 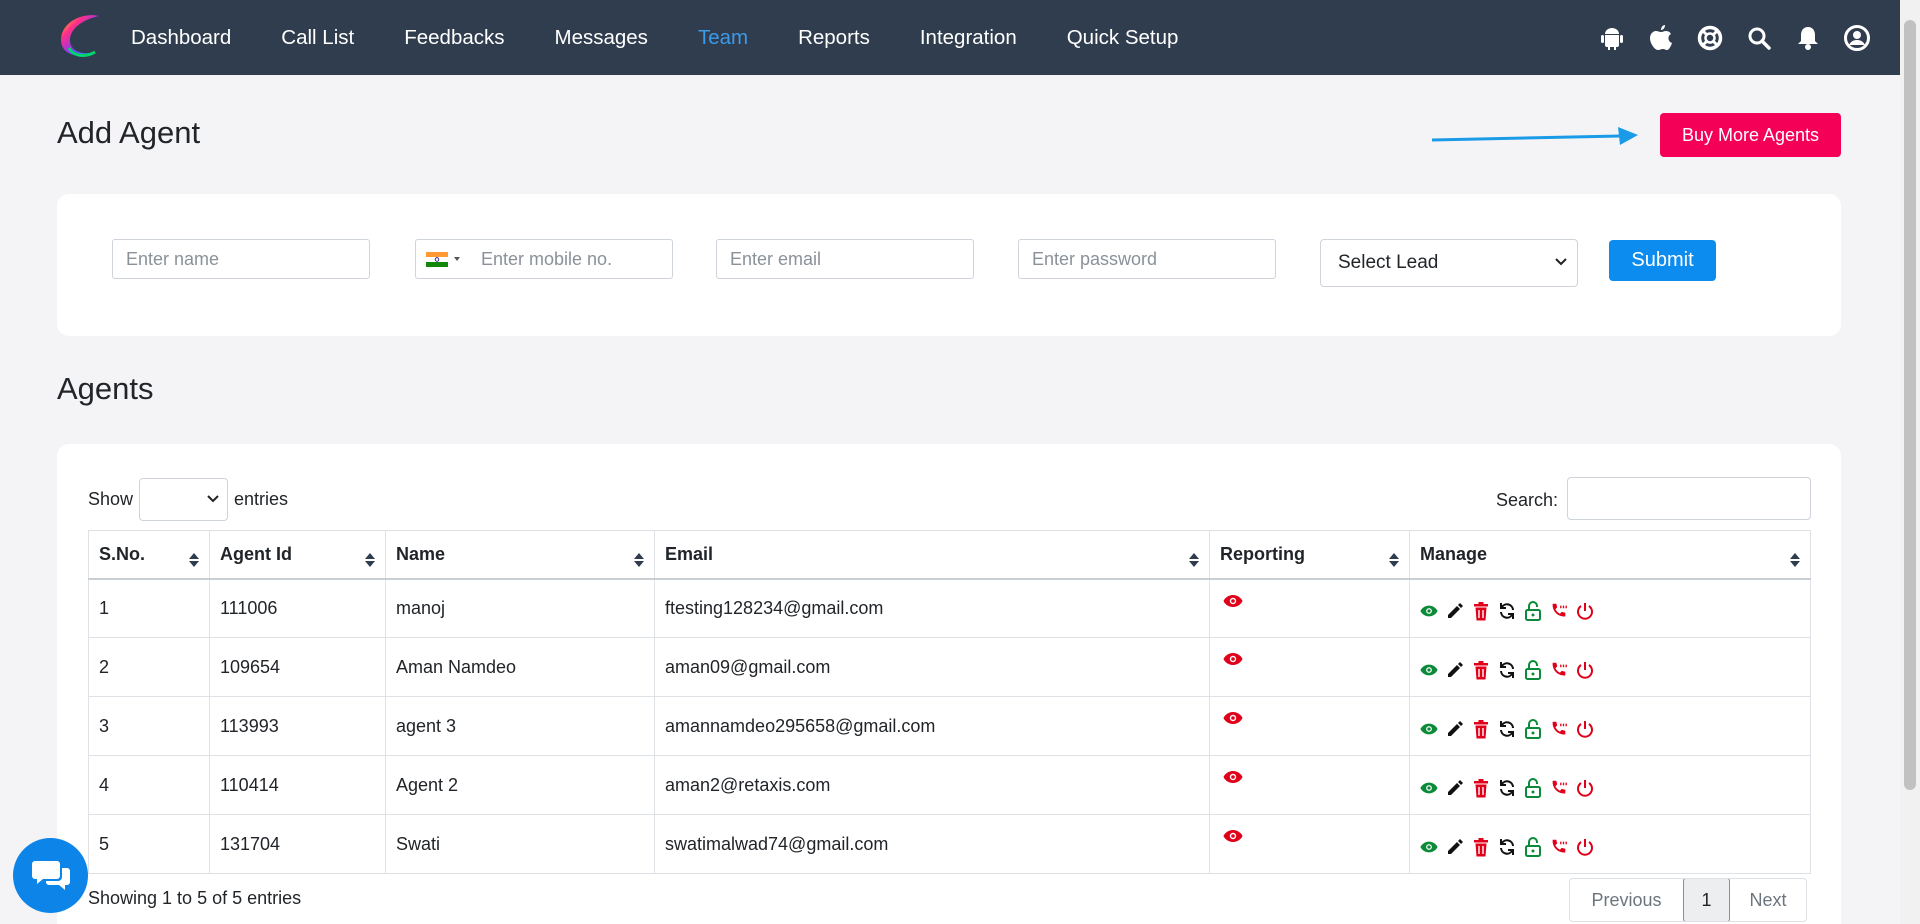 I want to click on nav-messages: Messages, so click(x=601, y=38).